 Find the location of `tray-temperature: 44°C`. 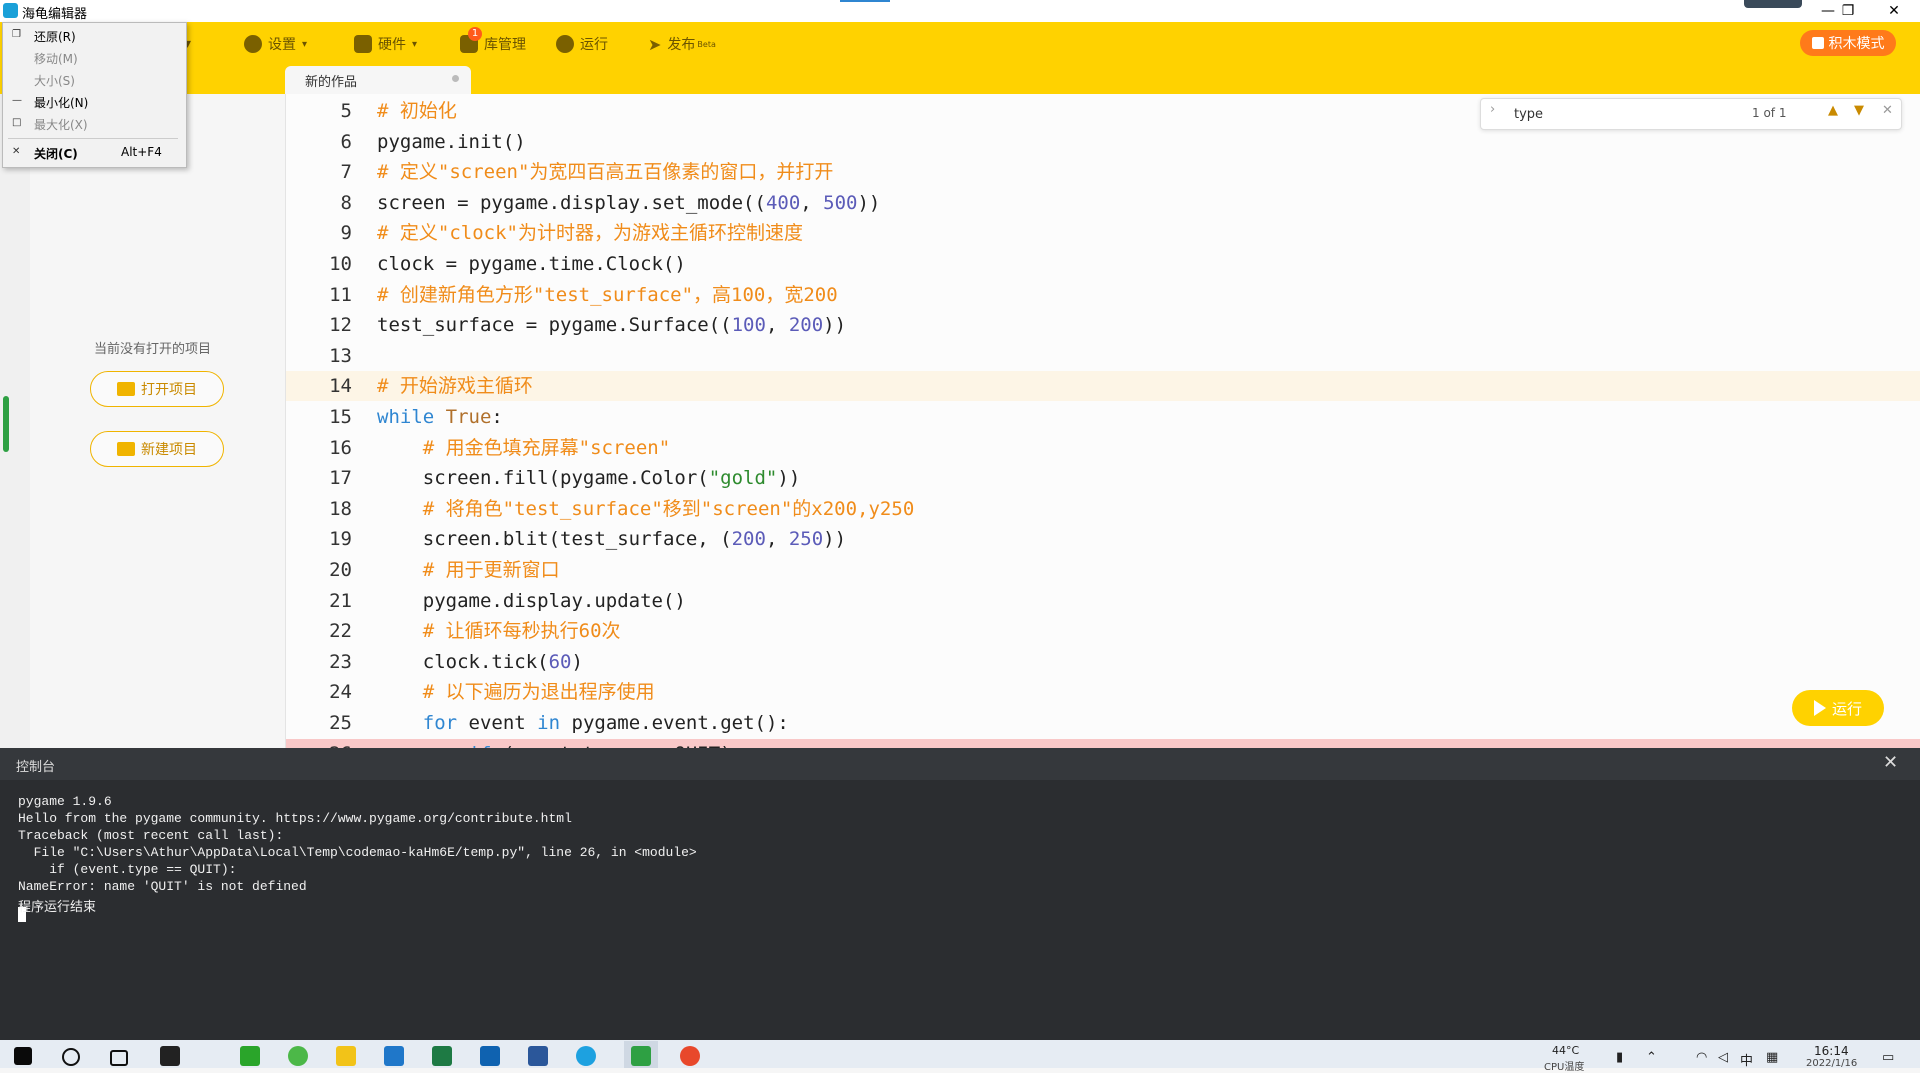

tray-temperature: 44°C is located at coordinates (1566, 1050).